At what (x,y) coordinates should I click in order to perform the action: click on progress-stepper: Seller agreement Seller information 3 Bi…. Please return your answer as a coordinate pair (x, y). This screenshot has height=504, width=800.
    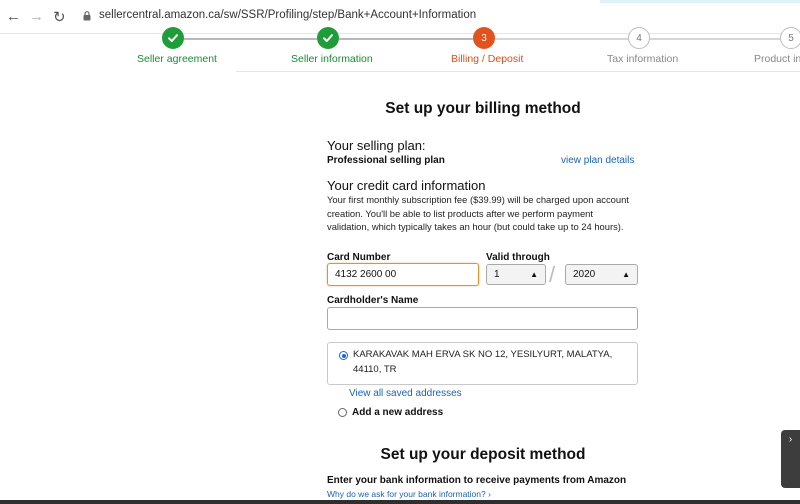
    Looking at the image, I should click on (400, 48).